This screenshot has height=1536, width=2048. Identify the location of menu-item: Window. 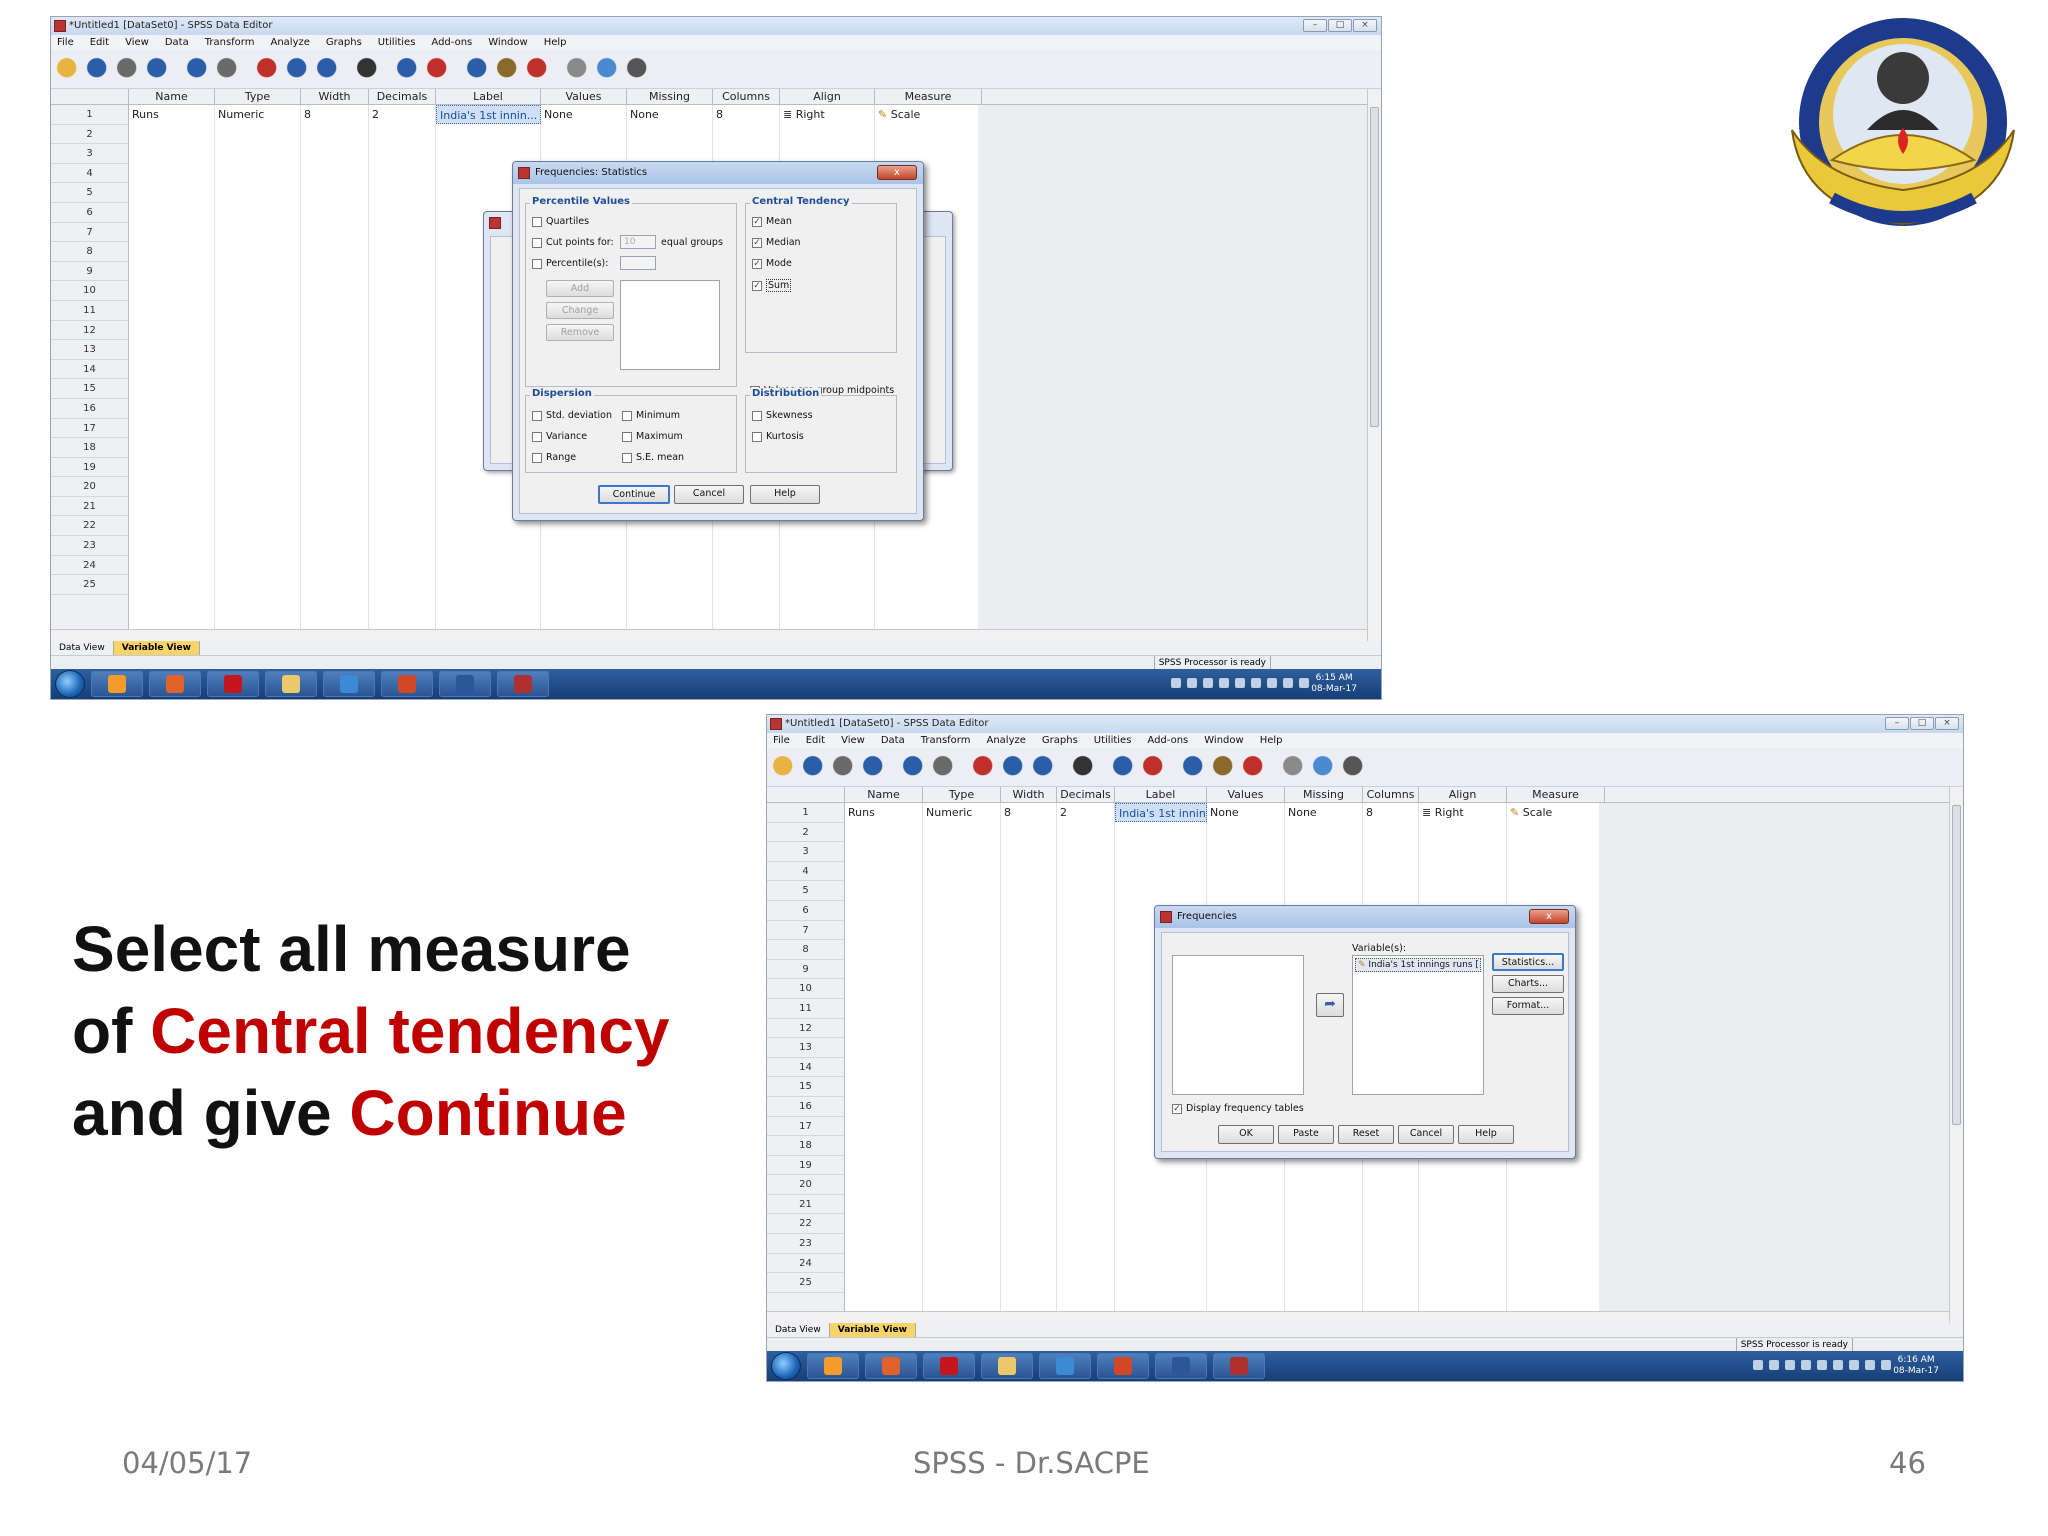
(1227, 740).